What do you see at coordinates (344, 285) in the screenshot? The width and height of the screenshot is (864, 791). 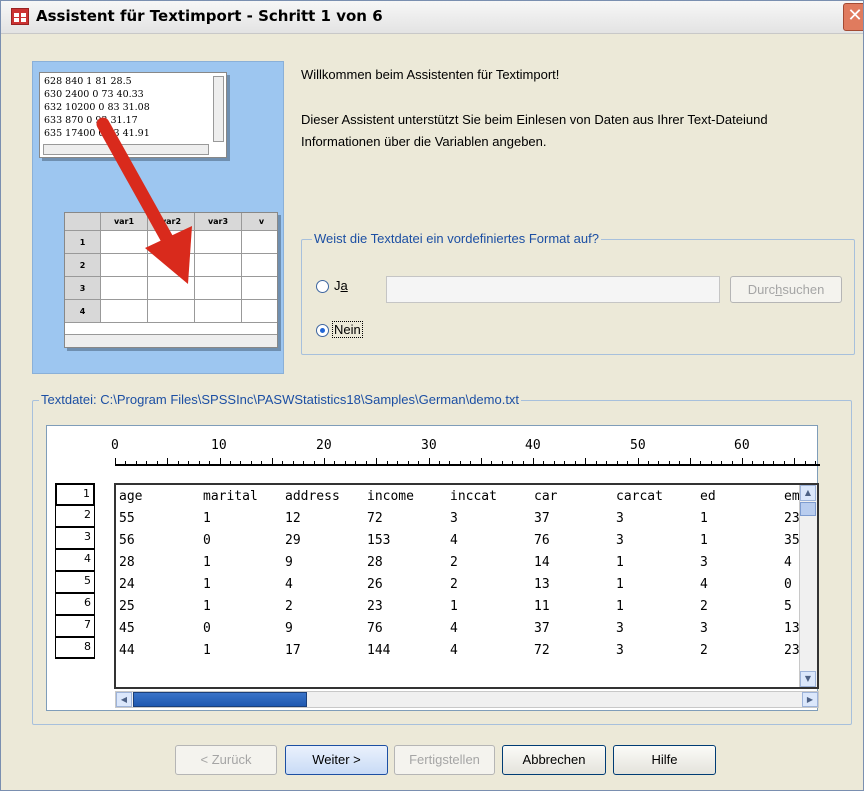 I see `radio-yes-mnemonic: a` at bounding box center [344, 285].